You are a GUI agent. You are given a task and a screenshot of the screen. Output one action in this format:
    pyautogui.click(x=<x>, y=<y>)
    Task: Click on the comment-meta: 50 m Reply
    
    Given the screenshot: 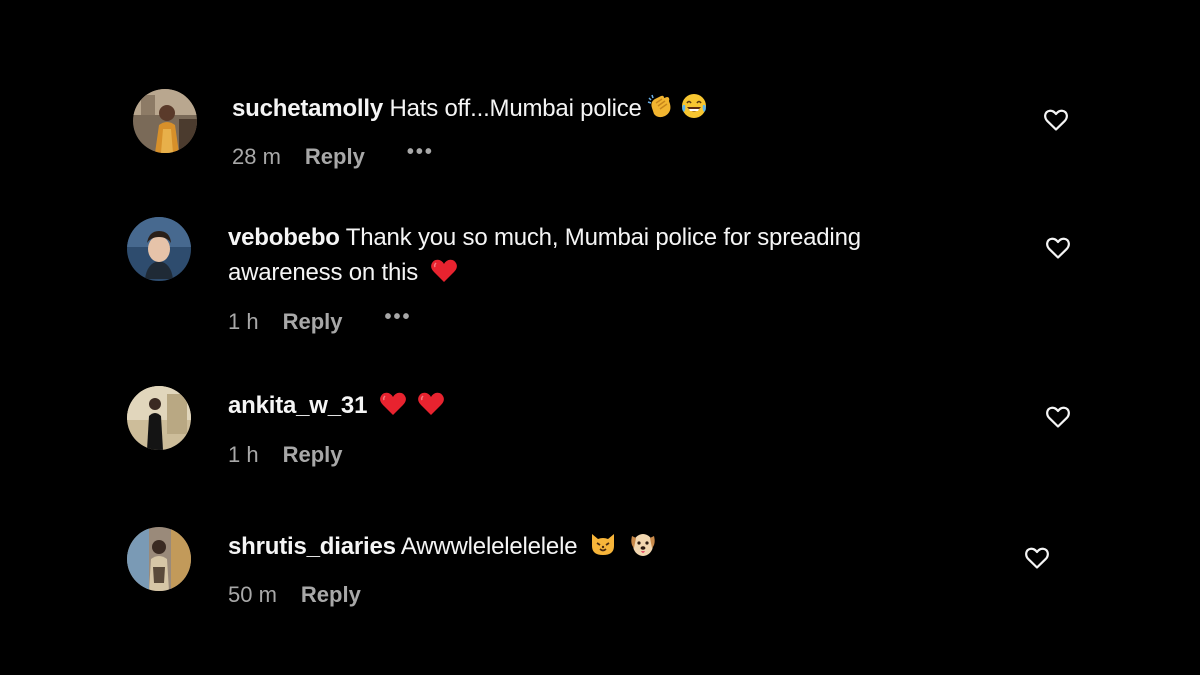 What is the action you would take?
    pyautogui.click(x=294, y=595)
    